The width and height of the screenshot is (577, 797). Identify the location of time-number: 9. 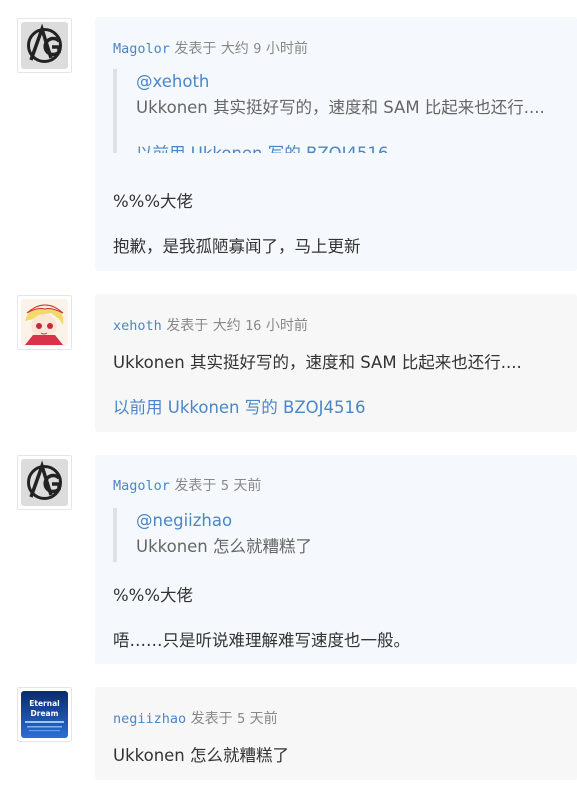
(257, 49).